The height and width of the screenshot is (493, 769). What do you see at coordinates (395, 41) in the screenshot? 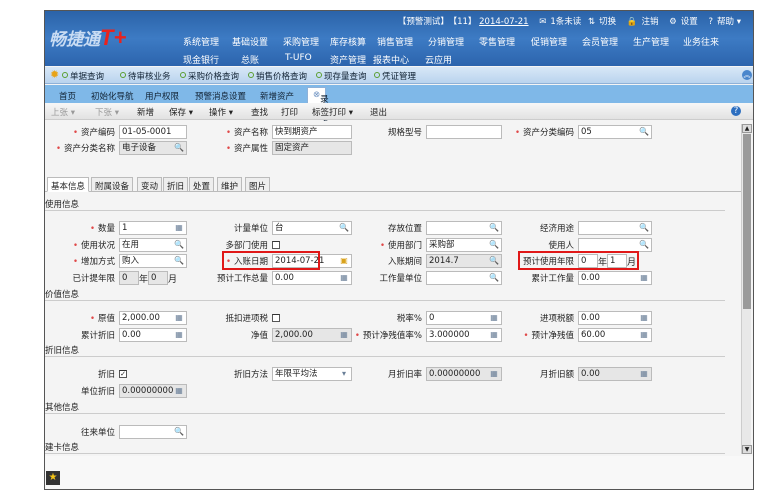
I see `nav-sales: 销售管理` at bounding box center [395, 41].